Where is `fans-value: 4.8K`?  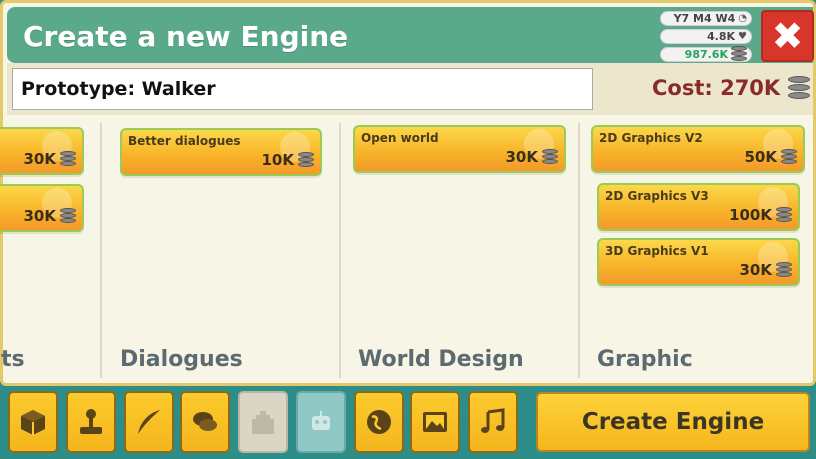 fans-value: 4.8K is located at coordinates (721, 36).